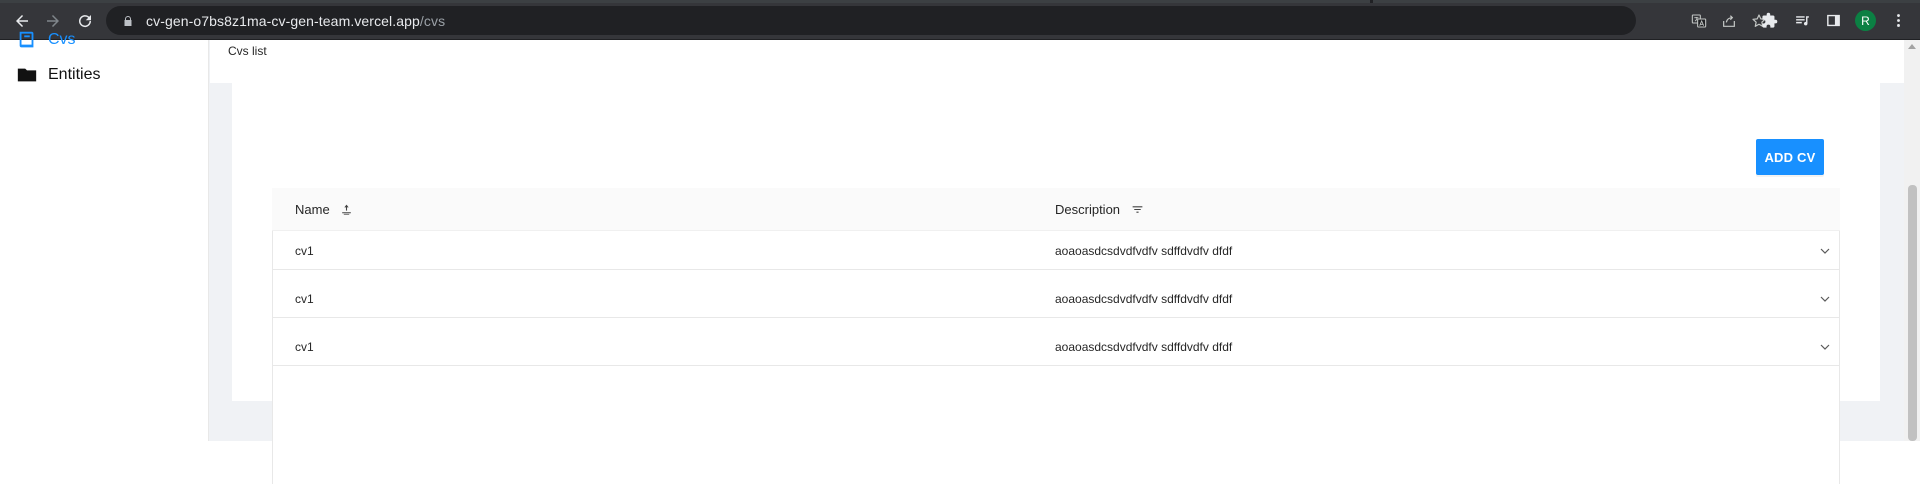  What do you see at coordinates (247, 51) in the screenshot?
I see `breadcrumb: Cvs list` at bounding box center [247, 51].